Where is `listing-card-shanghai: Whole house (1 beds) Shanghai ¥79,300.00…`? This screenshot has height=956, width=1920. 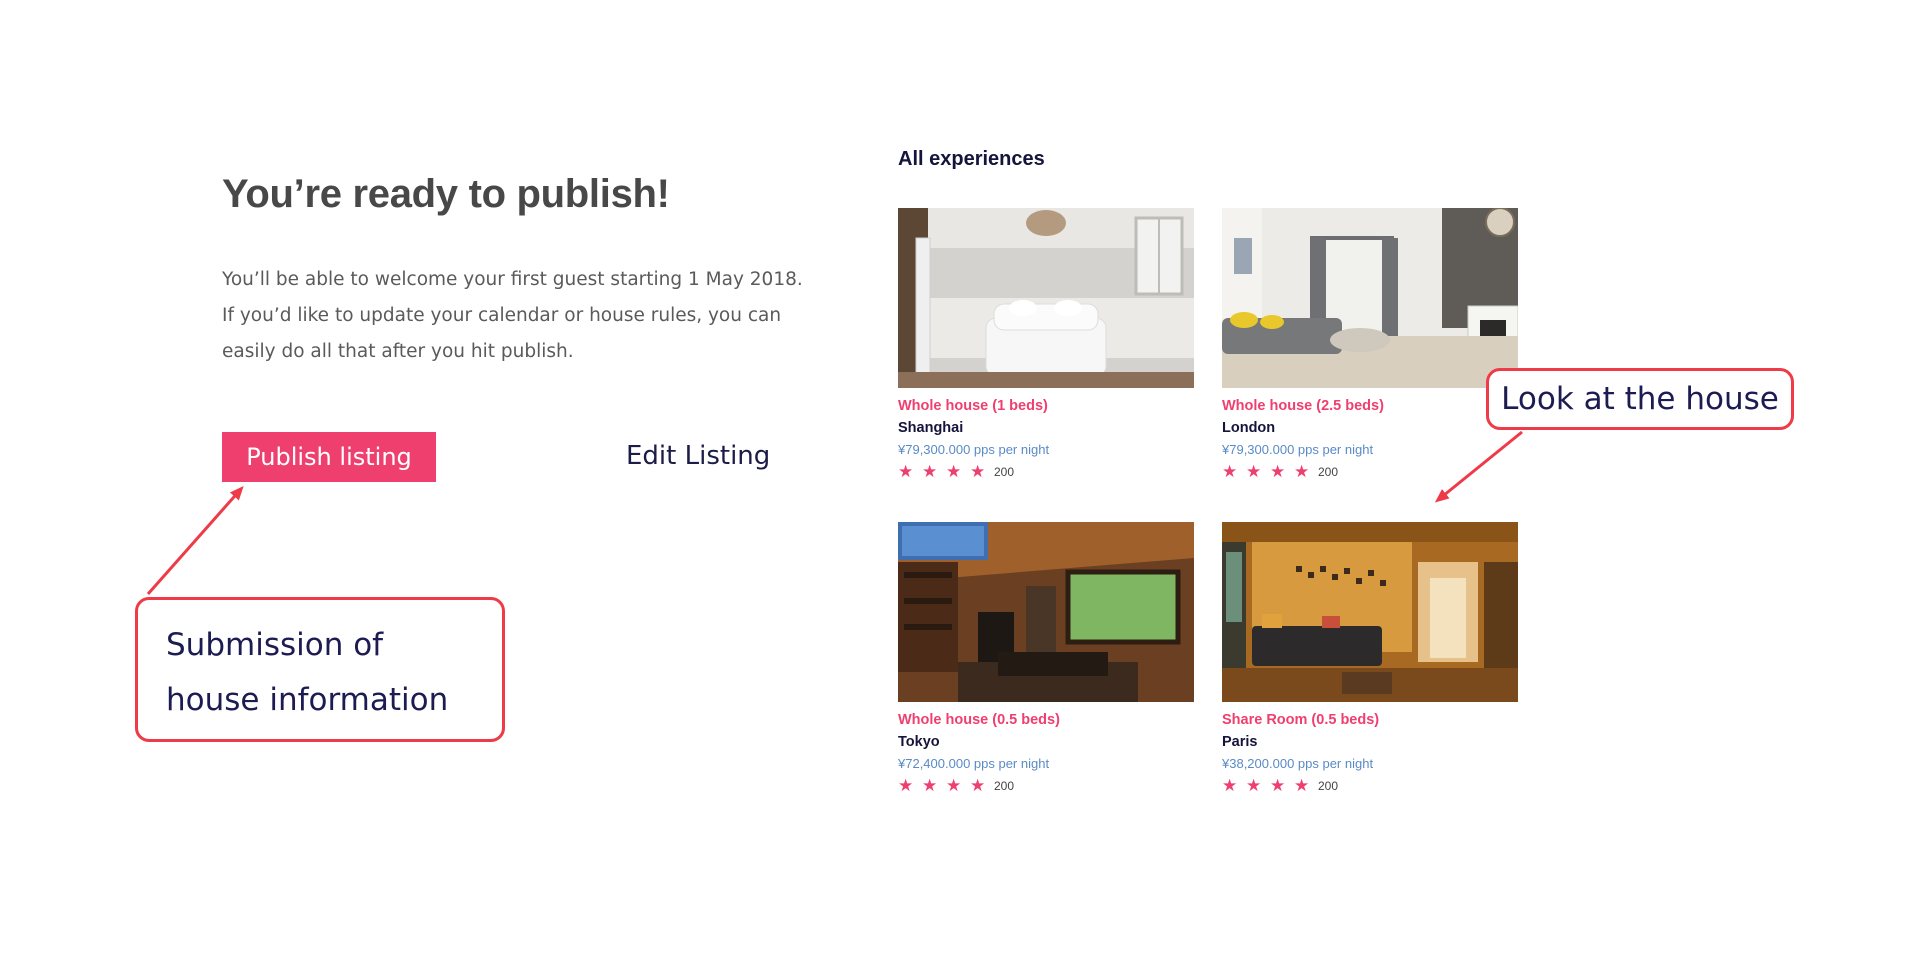 listing-card-shanghai: Whole house (1 beds) Shanghai ¥79,300.00… is located at coordinates (1046, 344).